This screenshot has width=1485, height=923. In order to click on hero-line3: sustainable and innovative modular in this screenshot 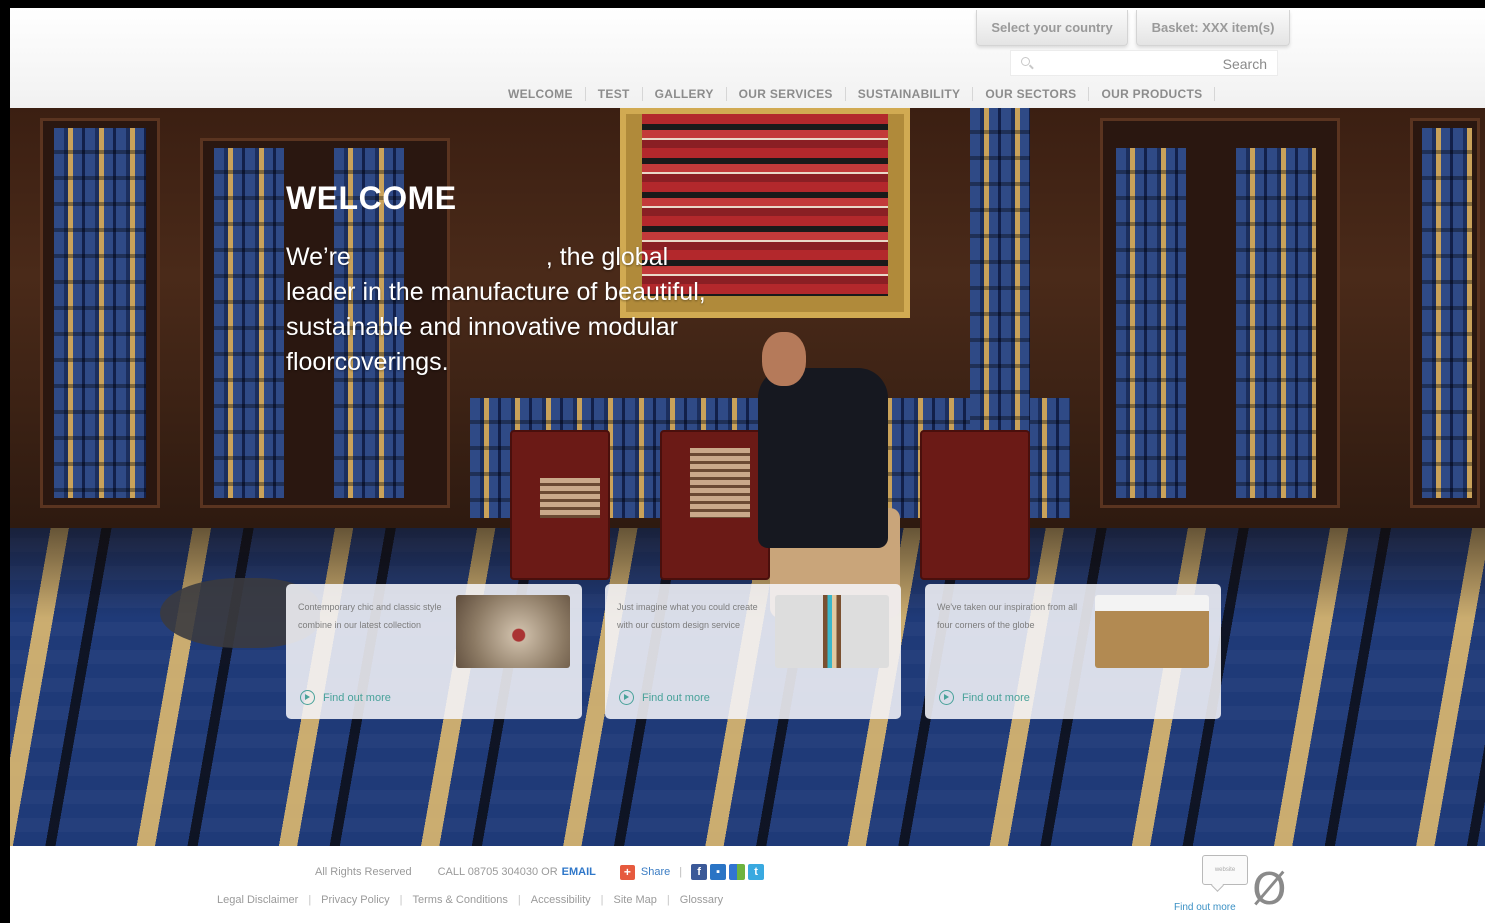, I will do `click(482, 327)`.